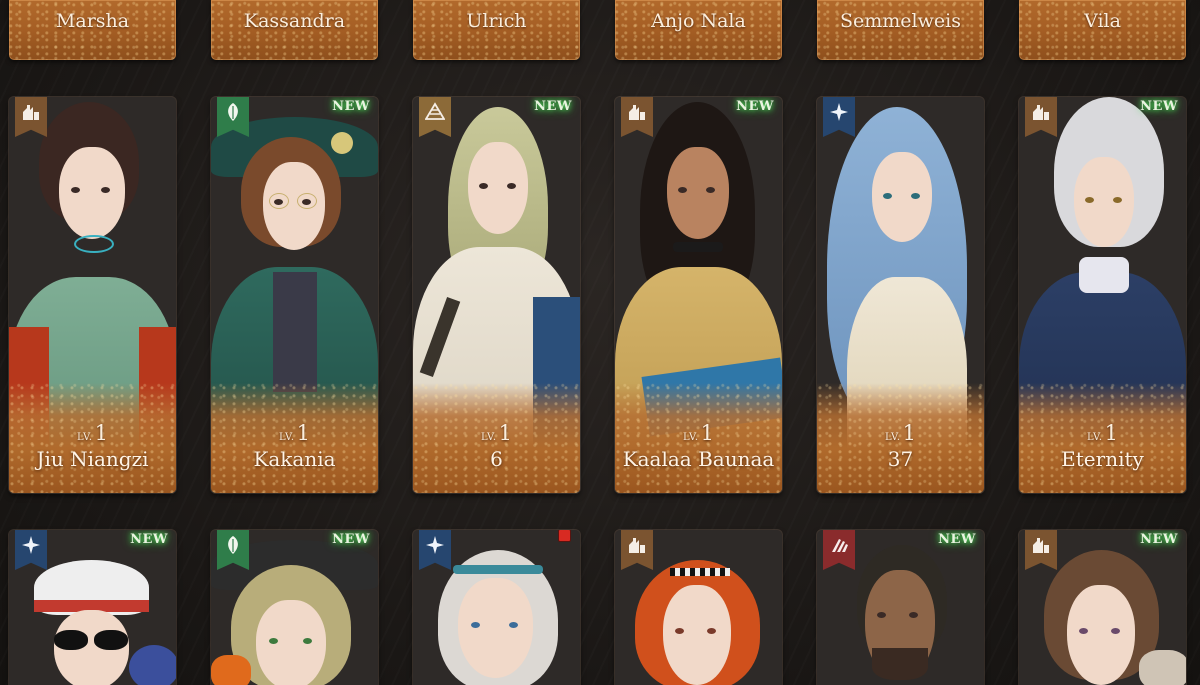 The height and width of the screenshot is (685, 1200). What do you see at coordinates (496, 295) in the screenshot?
I see `character-card-6: NEW LV.1 6` at bounding box center [496, 295].